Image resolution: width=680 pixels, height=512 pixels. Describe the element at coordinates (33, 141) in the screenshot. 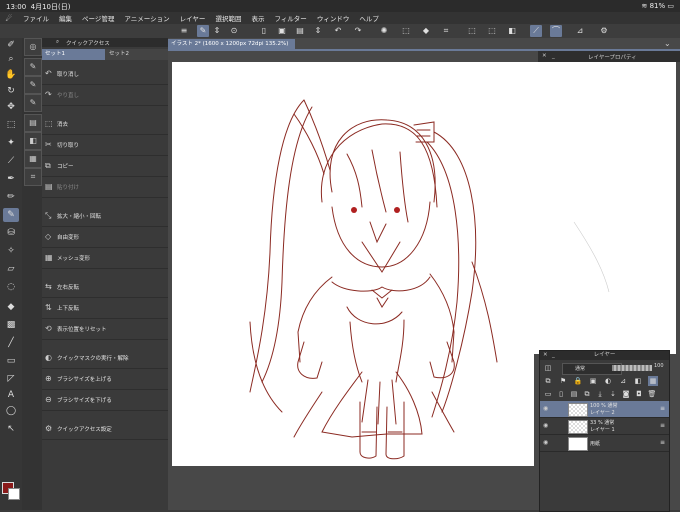

I see `layer-sub2-icon: ◧` at that location.